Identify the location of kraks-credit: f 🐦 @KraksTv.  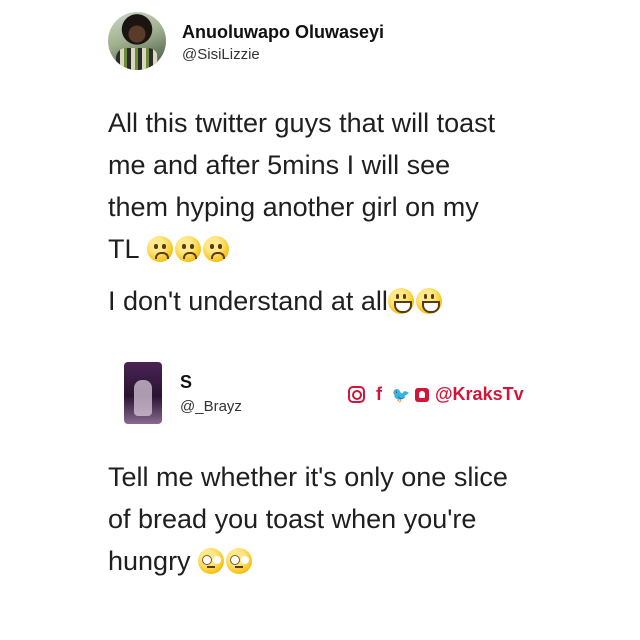
(436, 394).